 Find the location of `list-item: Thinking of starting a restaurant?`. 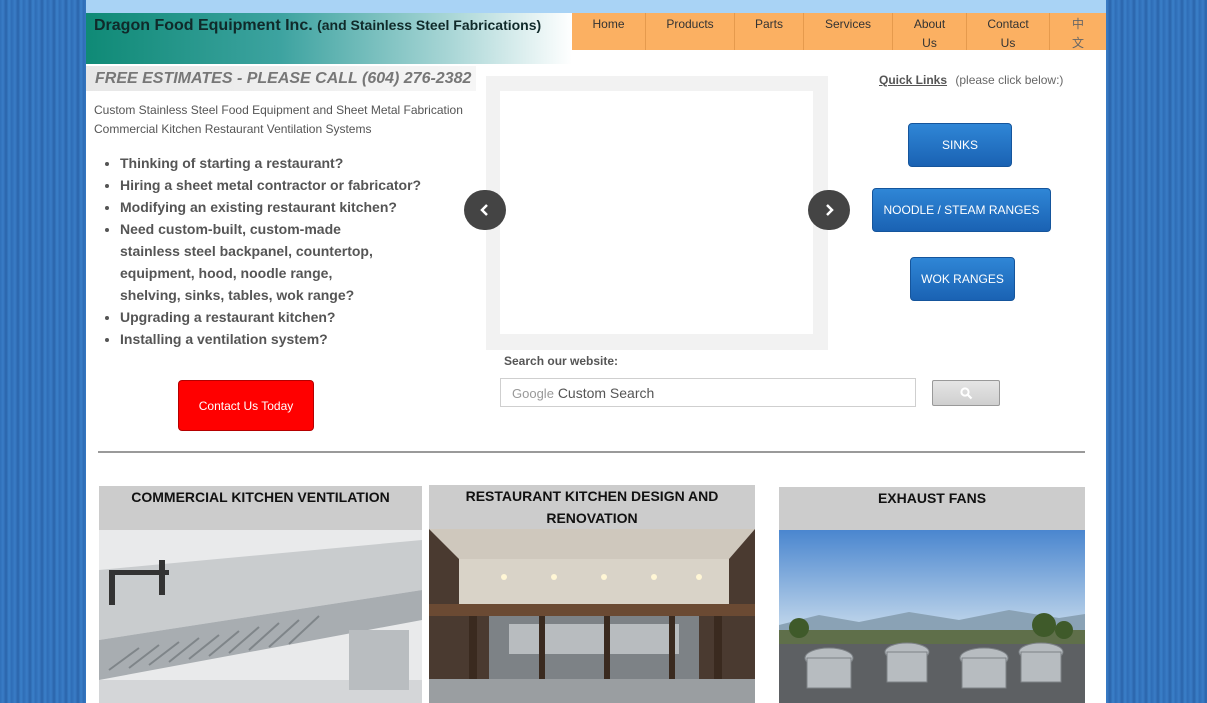

list-item: Thinking of starting a restaurant? is located at coordinates (270, 163).